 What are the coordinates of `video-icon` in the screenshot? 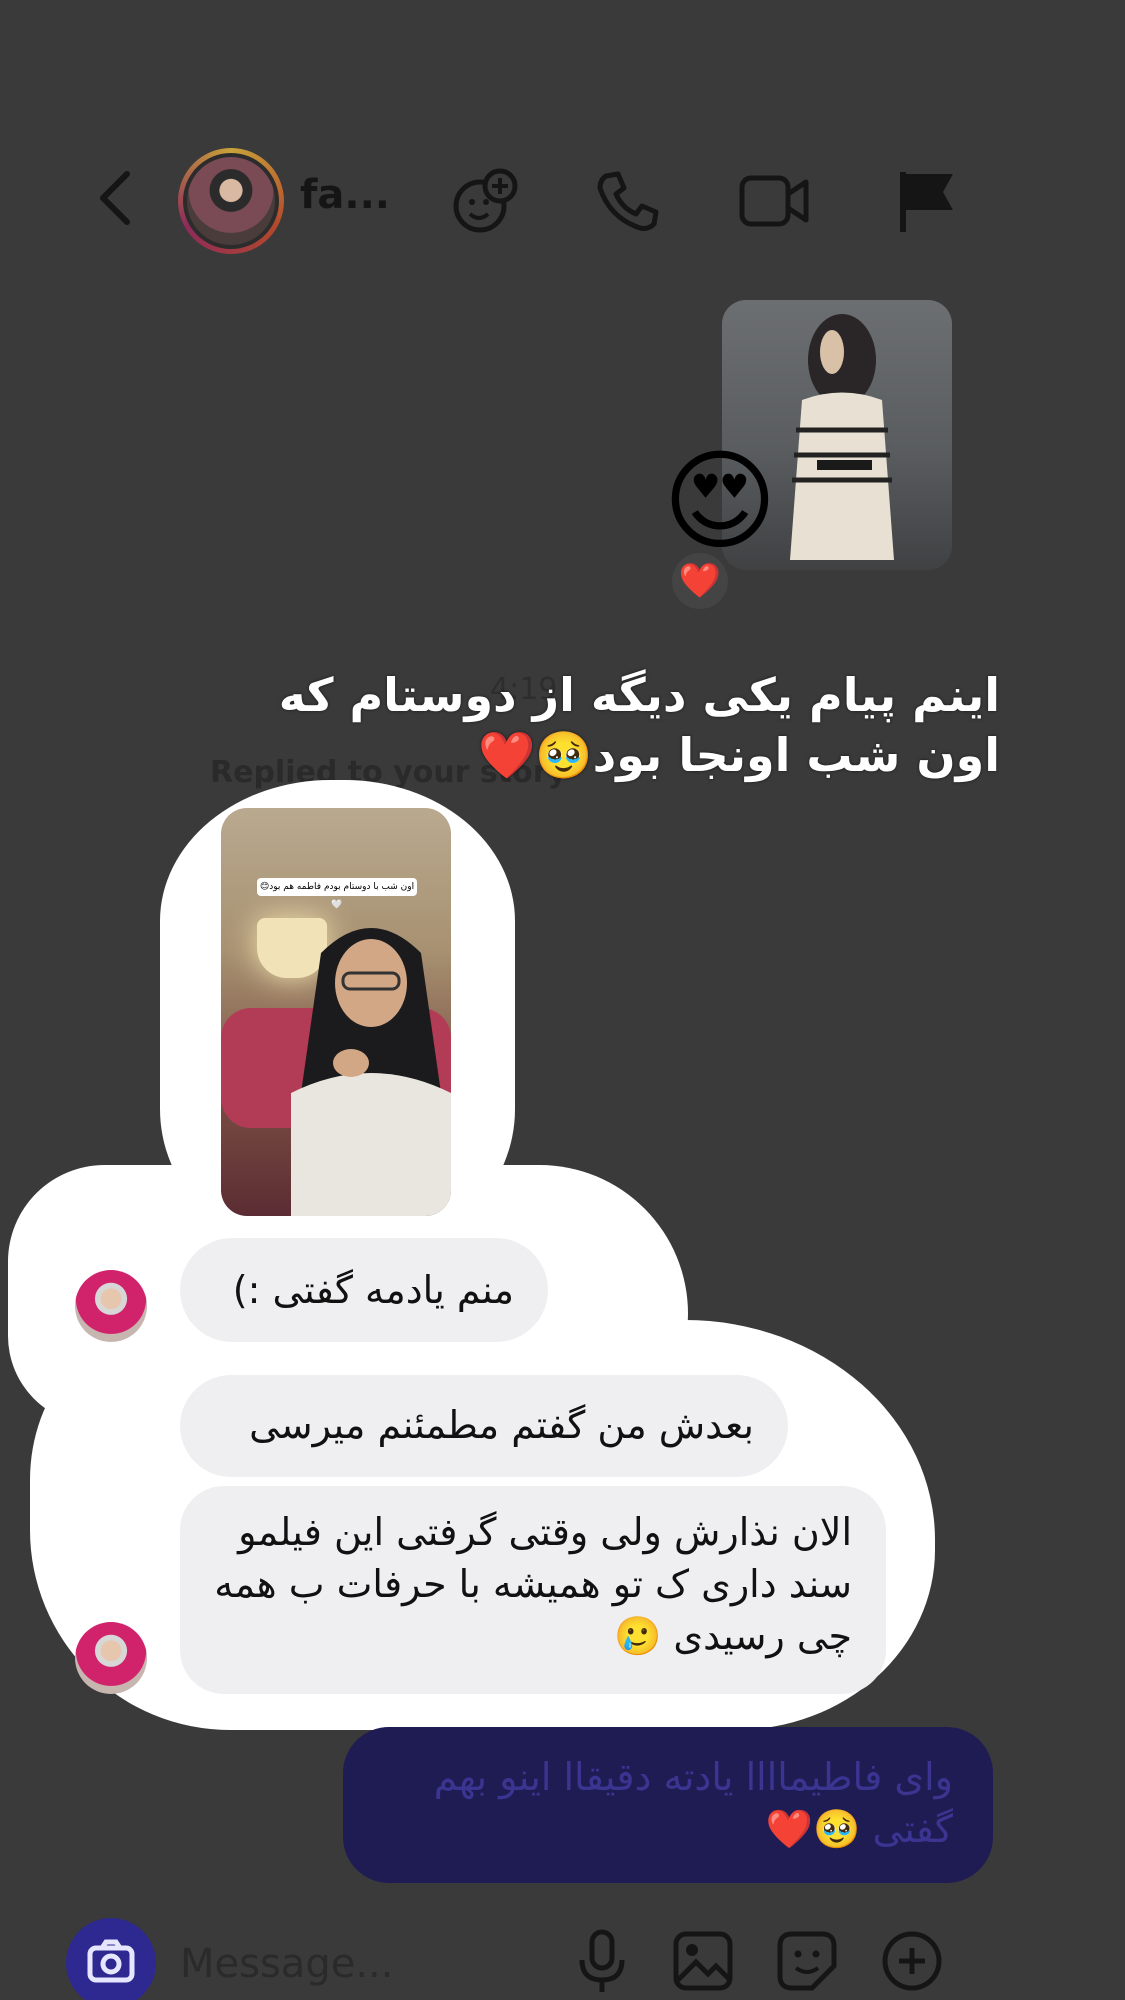 It's located at (774, 201).